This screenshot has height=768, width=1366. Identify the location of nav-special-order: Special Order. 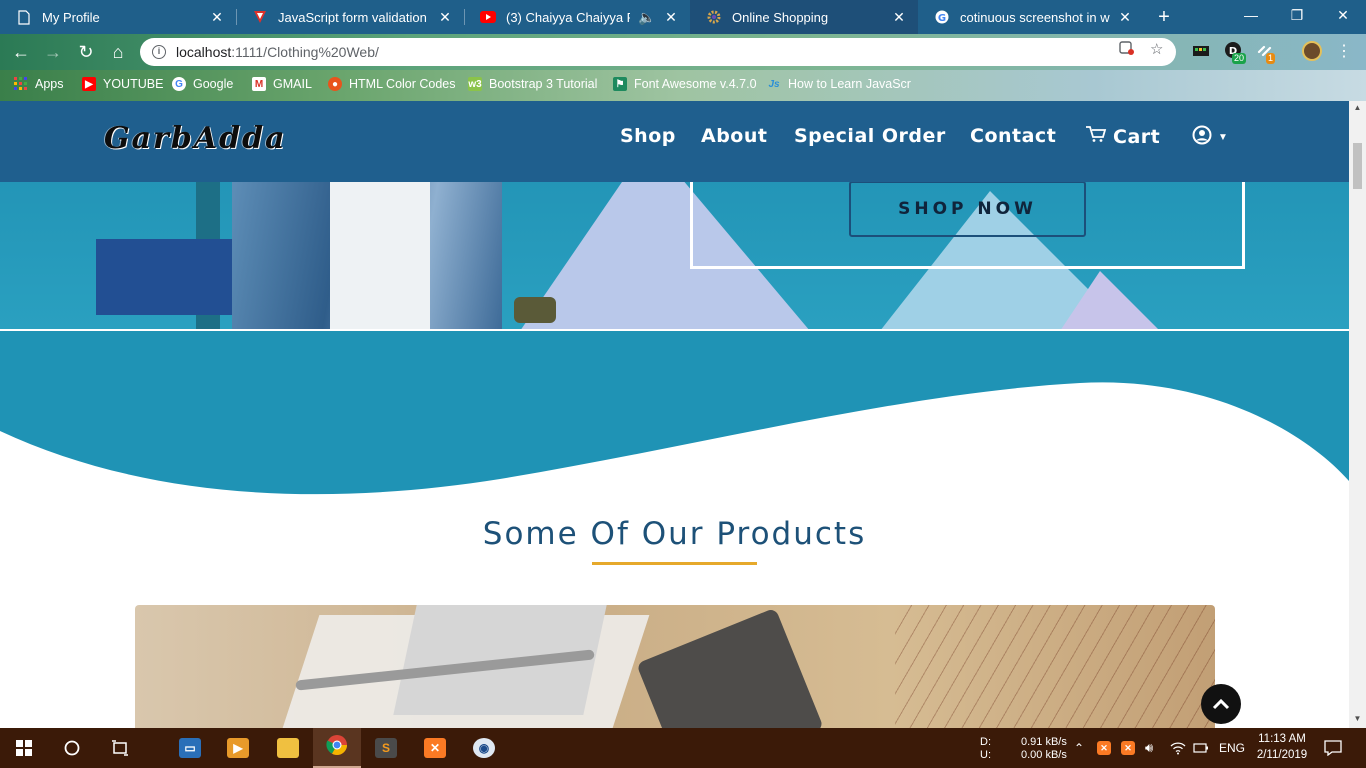
(870, 136).